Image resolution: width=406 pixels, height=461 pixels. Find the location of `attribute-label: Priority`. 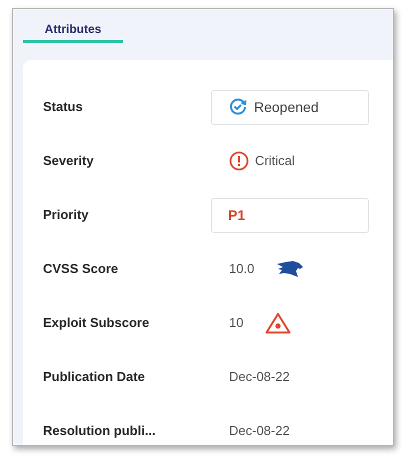

attribute-label: Priority is located at coordinates (66, 215).